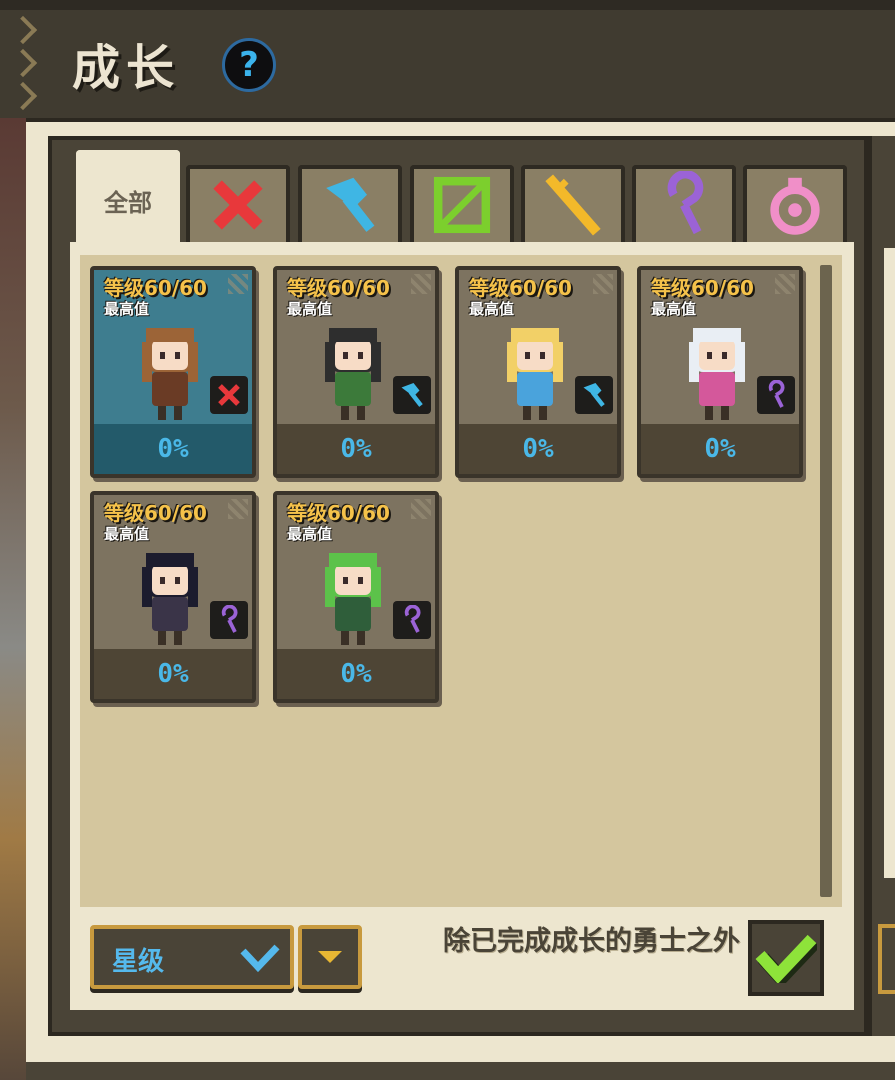 The height and width of the screenshot is (1080, 895). What do you see at coordinates (13, 599) in the screenshot?
I see `background-scenery` at bounding box center [13, 599].